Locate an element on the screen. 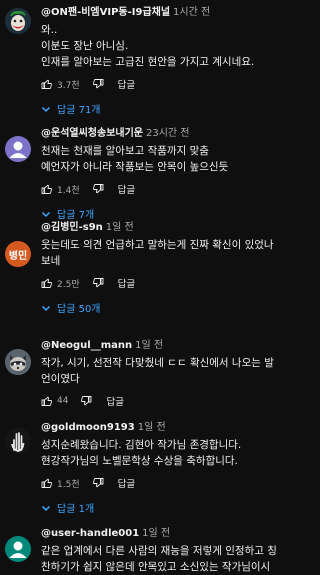  comment-line: 이분도 장난 아니심. is located at coordinates (85, 46).